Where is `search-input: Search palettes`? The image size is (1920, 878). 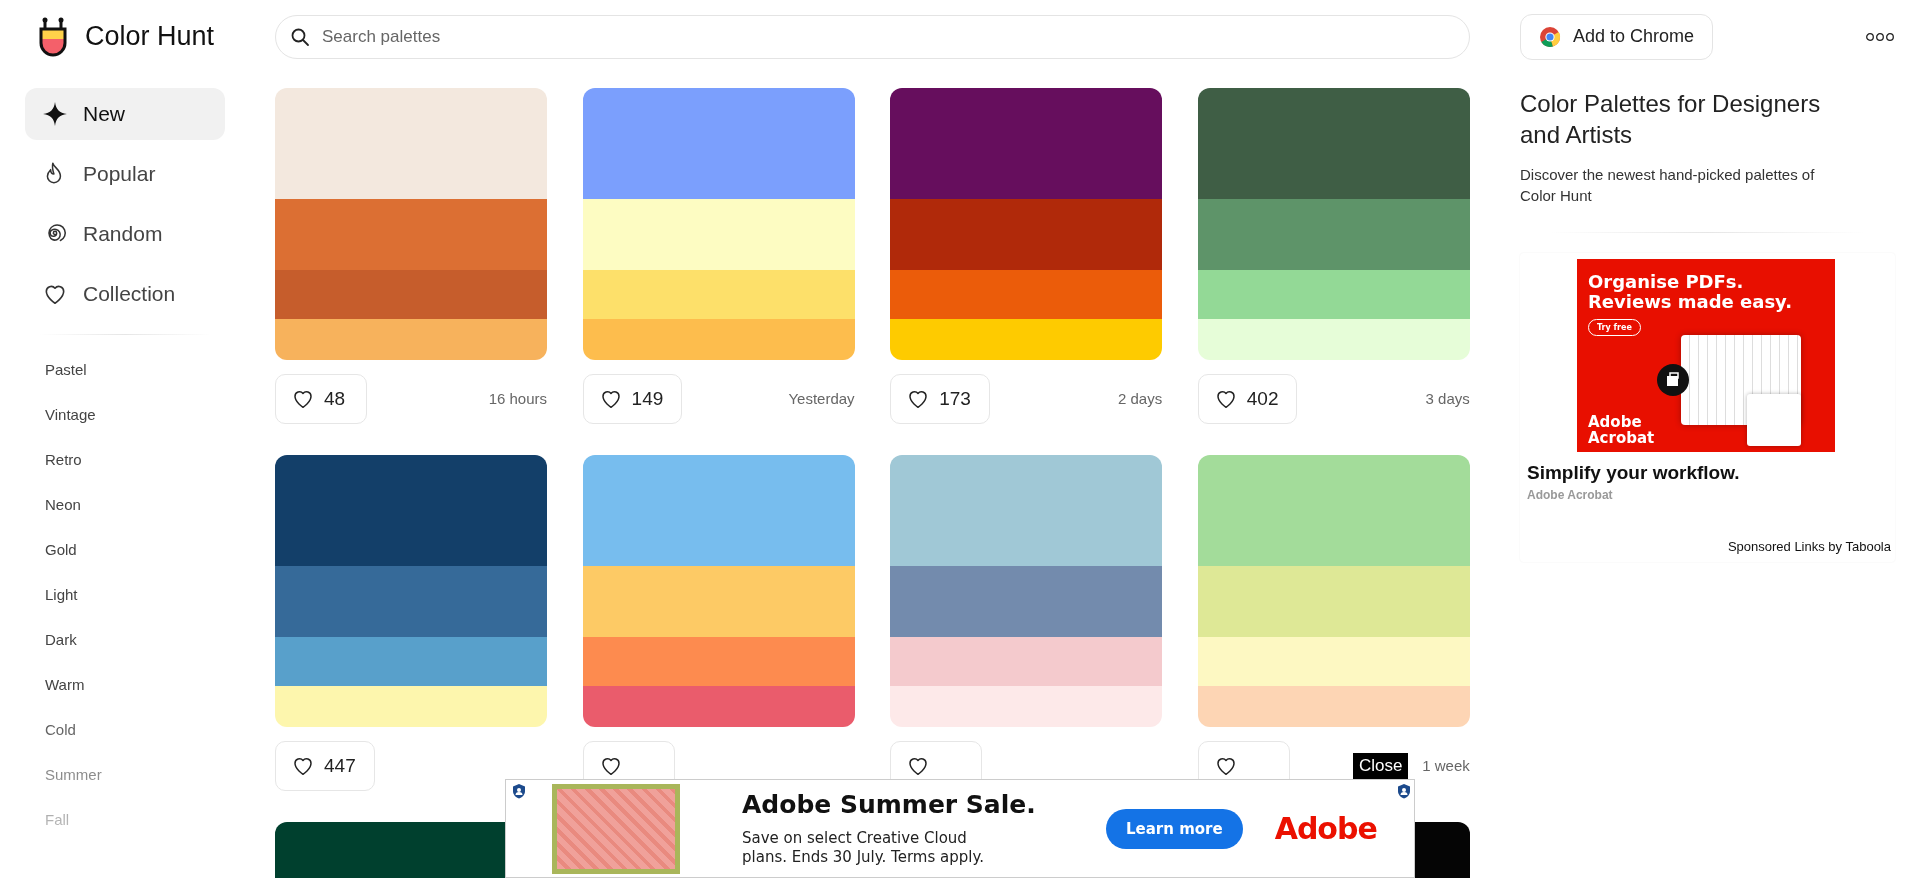
search-input: Search palettes is located at coordinates (887, 36).